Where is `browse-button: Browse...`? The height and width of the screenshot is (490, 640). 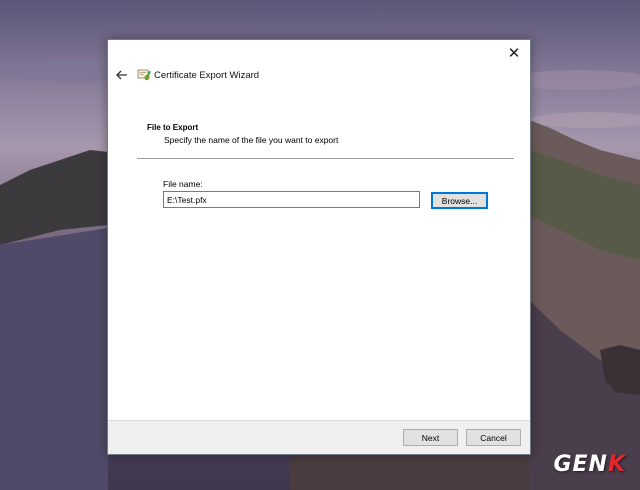
browse-button: Browse... is located at coordinates (459, 200).